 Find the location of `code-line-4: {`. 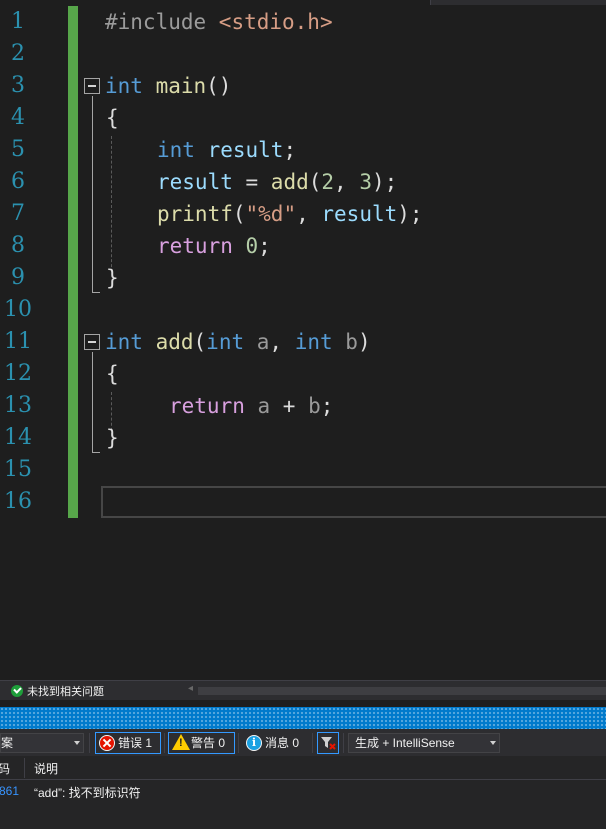

code-line-4: { is located at coordinates (112, 118).